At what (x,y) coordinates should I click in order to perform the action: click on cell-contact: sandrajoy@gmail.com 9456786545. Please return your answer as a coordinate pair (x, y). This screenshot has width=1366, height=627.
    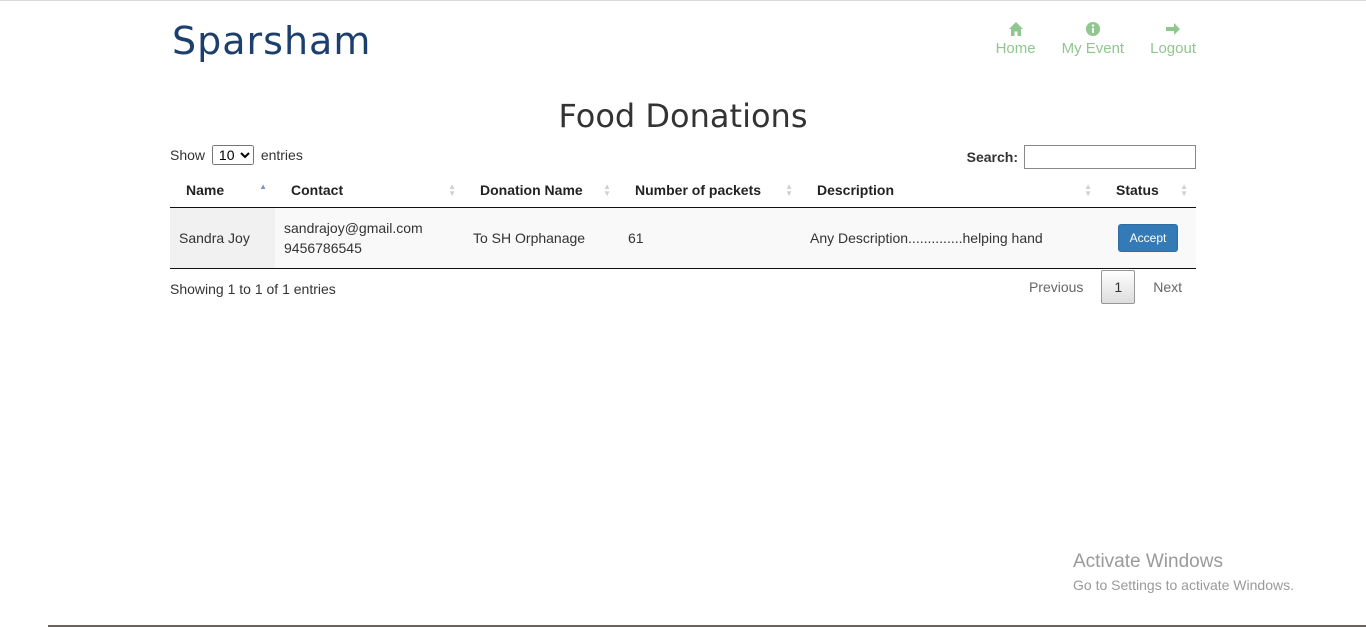
    Looking at the image, I should click on (369, 238).